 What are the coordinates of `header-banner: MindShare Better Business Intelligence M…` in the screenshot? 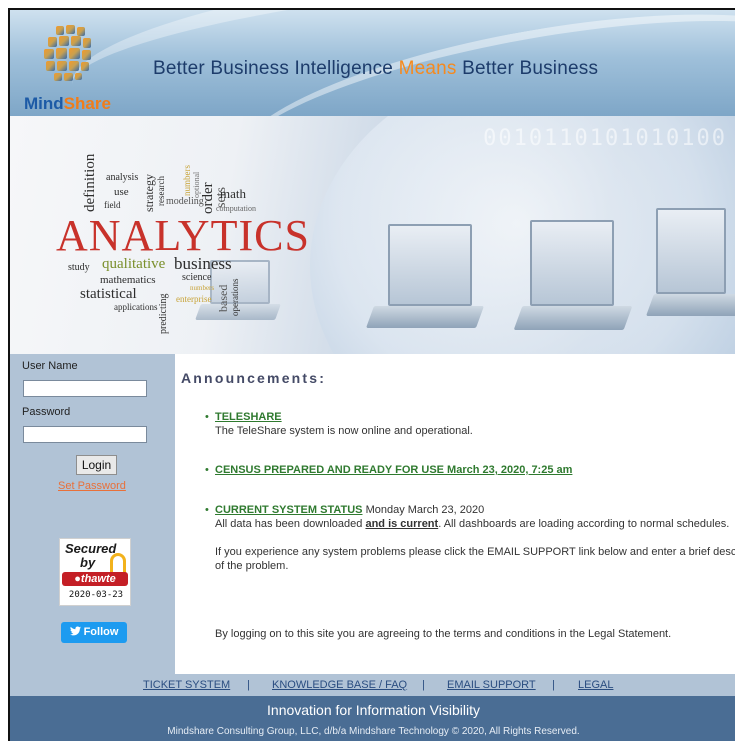 It's located at (372, 63).